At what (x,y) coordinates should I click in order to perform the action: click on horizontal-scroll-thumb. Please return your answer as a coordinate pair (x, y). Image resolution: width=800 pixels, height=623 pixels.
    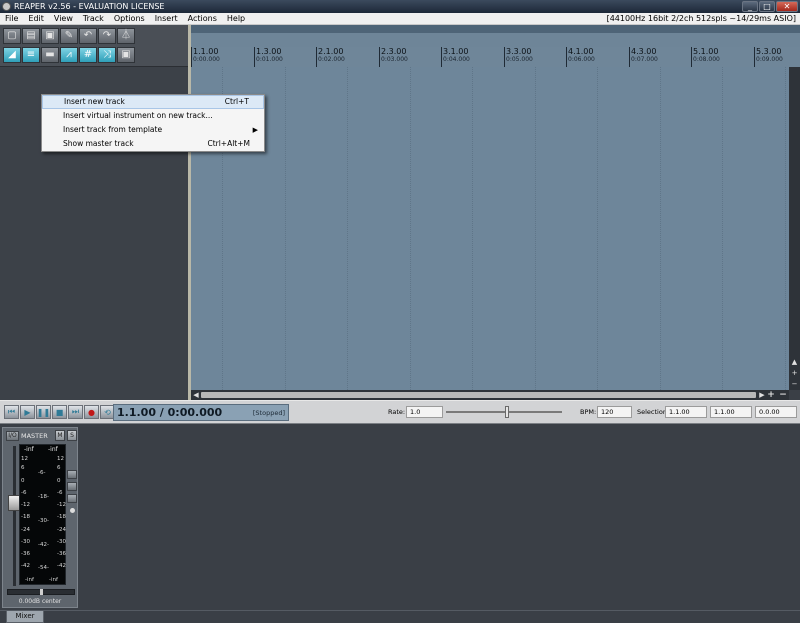
    Looking at the image, I should click on (478, 395).